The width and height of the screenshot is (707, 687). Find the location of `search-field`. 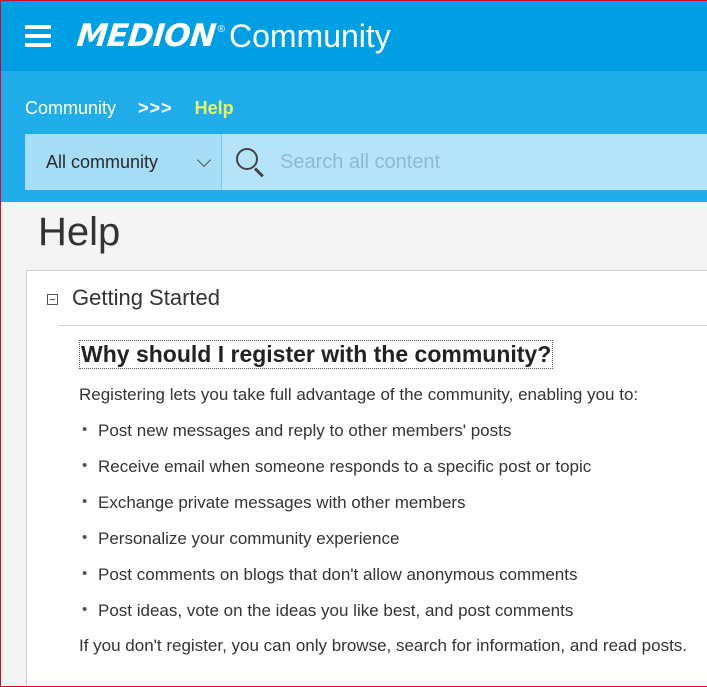

search-field is located at coordinates (464, 162).